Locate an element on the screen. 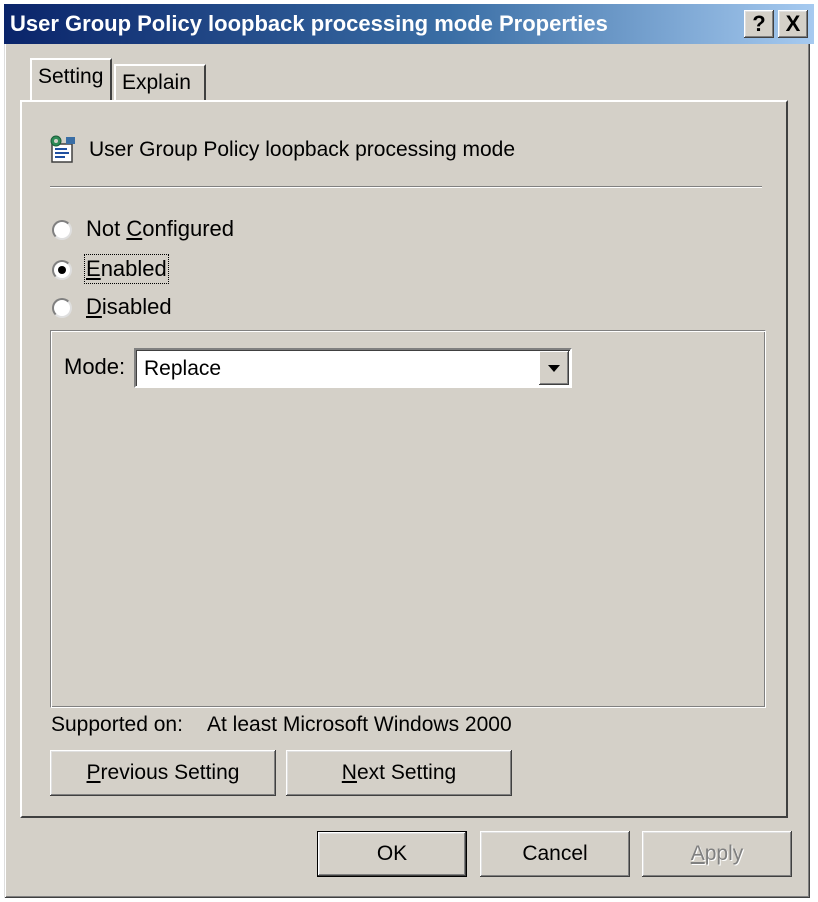 The height and width of the screenshot is (902, 818). previous-setting-button: Previous Setting is located at coordinates (163, 773).